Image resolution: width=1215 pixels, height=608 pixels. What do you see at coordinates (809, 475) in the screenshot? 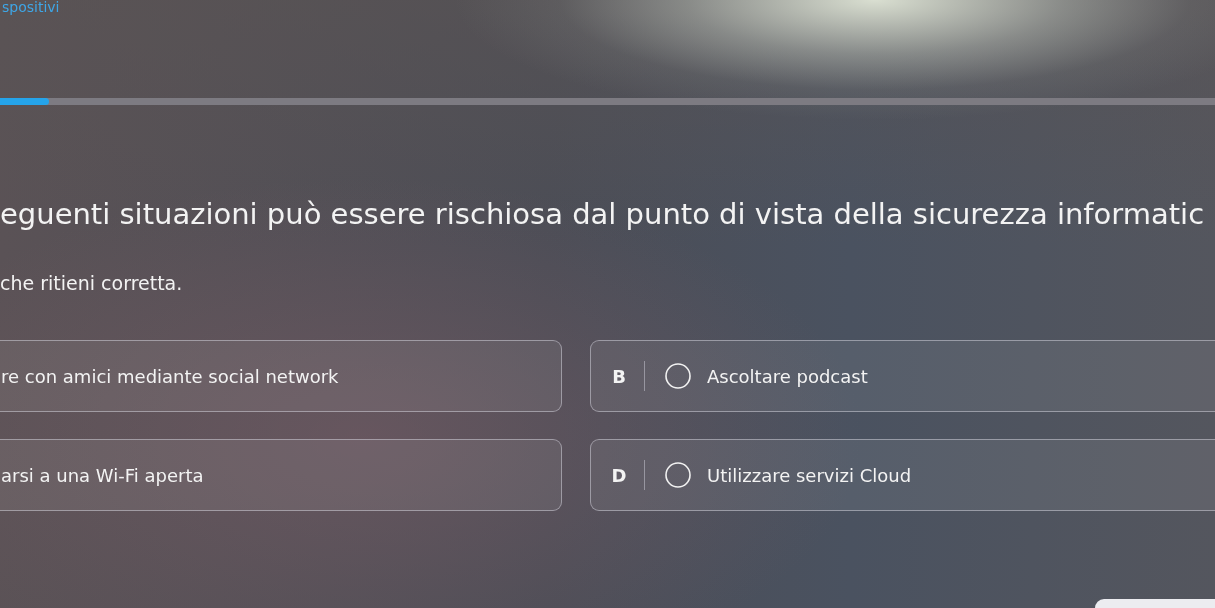
I see `option-text: Utilizzare servizi Cloud` at bounding box center [809, 475].